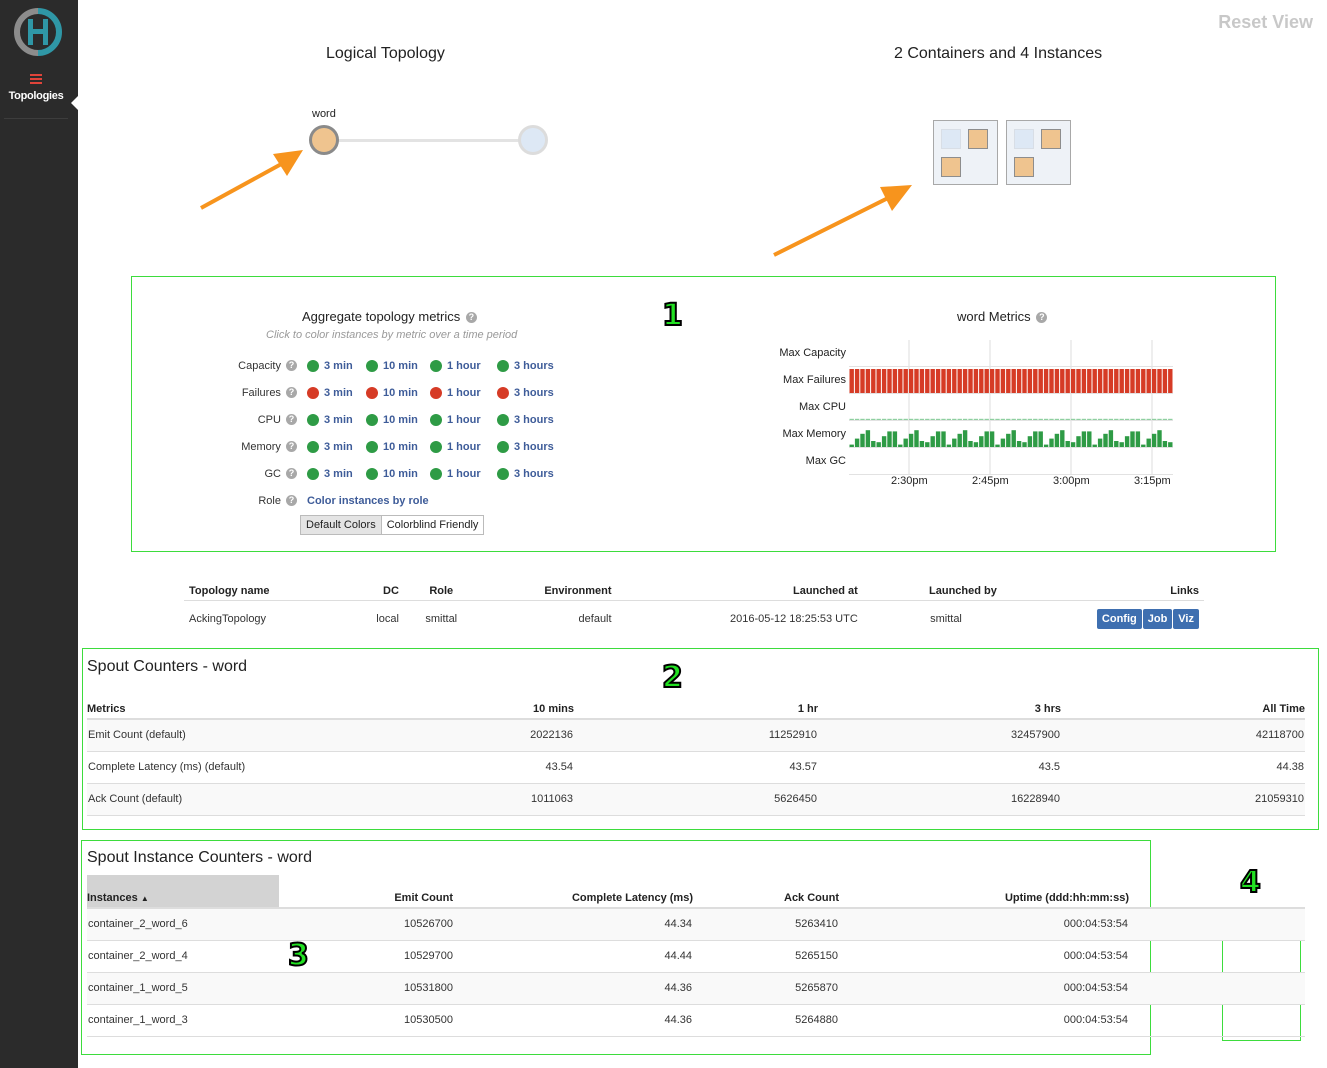 The height and width of the screenshot is (1068, 1327). I want to click on x-tick-label: 3:15pm, so click(1152, 481).